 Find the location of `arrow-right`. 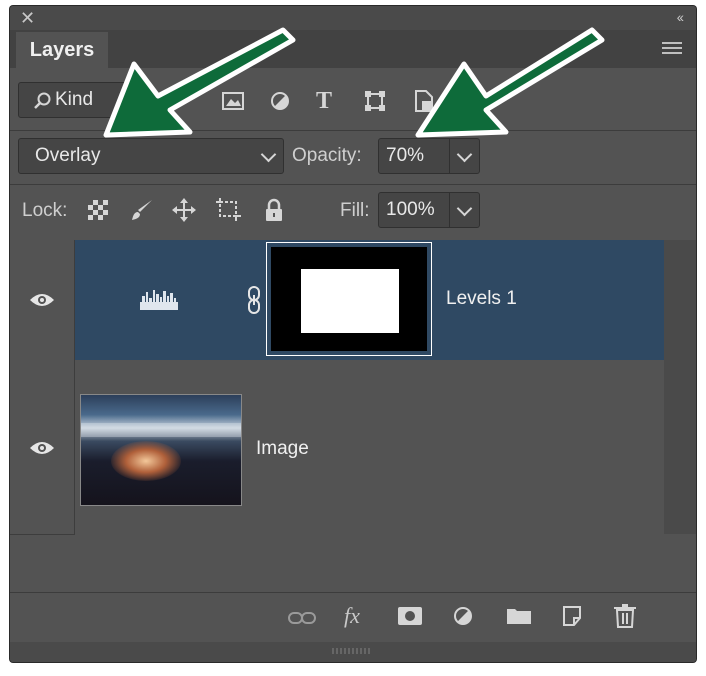

arrow-right is located at coordinates (510, 82).